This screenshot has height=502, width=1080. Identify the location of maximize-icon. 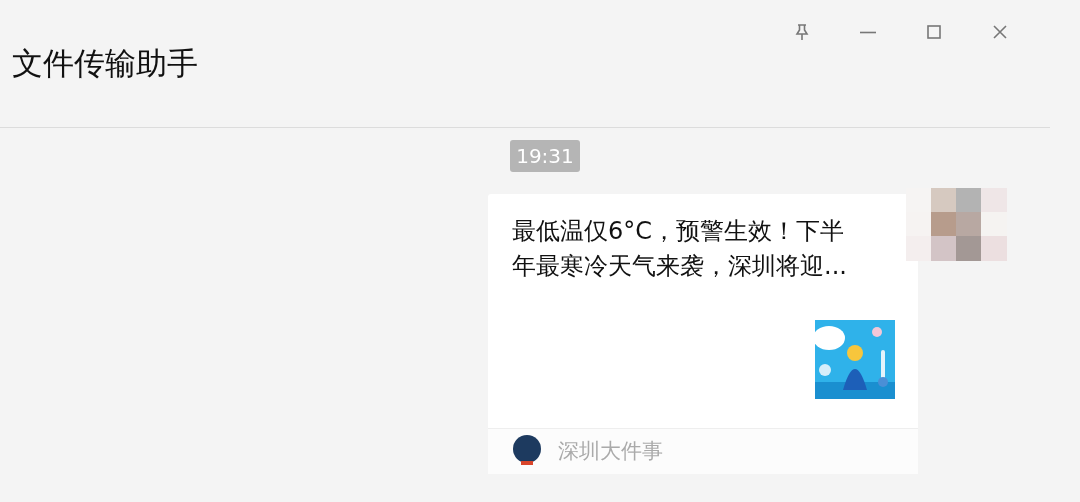
(934, 32).